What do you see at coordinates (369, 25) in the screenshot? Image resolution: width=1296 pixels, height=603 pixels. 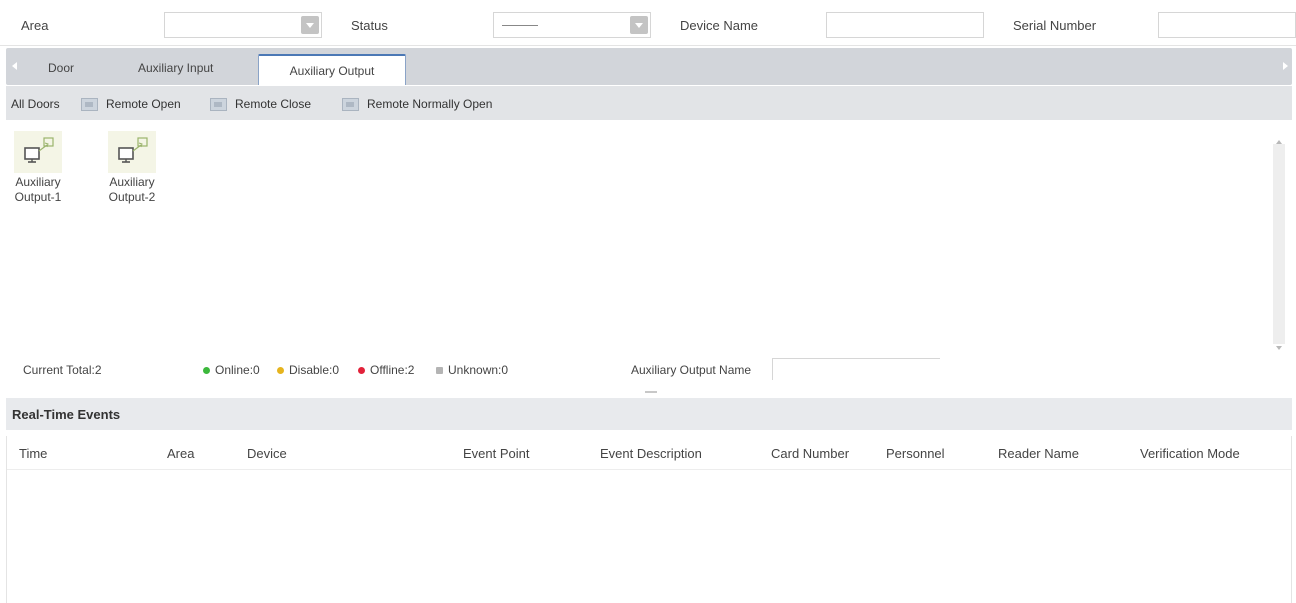 I see `status-label: Status` at bounding box center [369, 25].